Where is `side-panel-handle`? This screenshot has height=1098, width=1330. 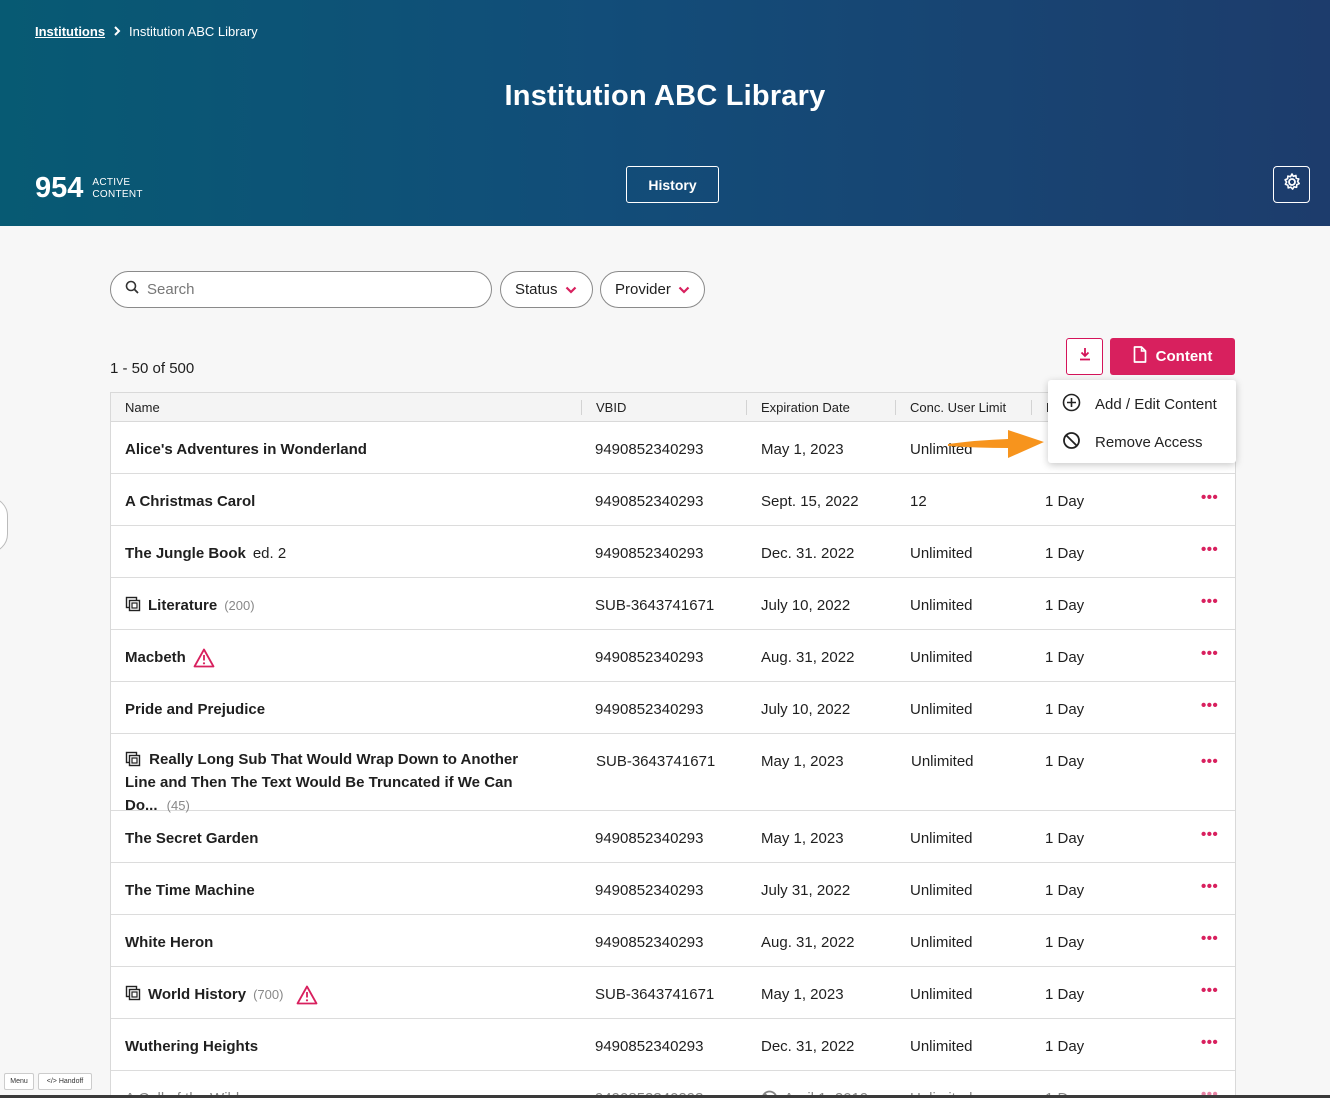
side-panel-handle is located at coordinates (4, 525).